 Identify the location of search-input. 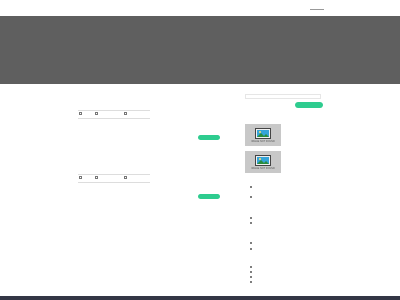
(283, 96).